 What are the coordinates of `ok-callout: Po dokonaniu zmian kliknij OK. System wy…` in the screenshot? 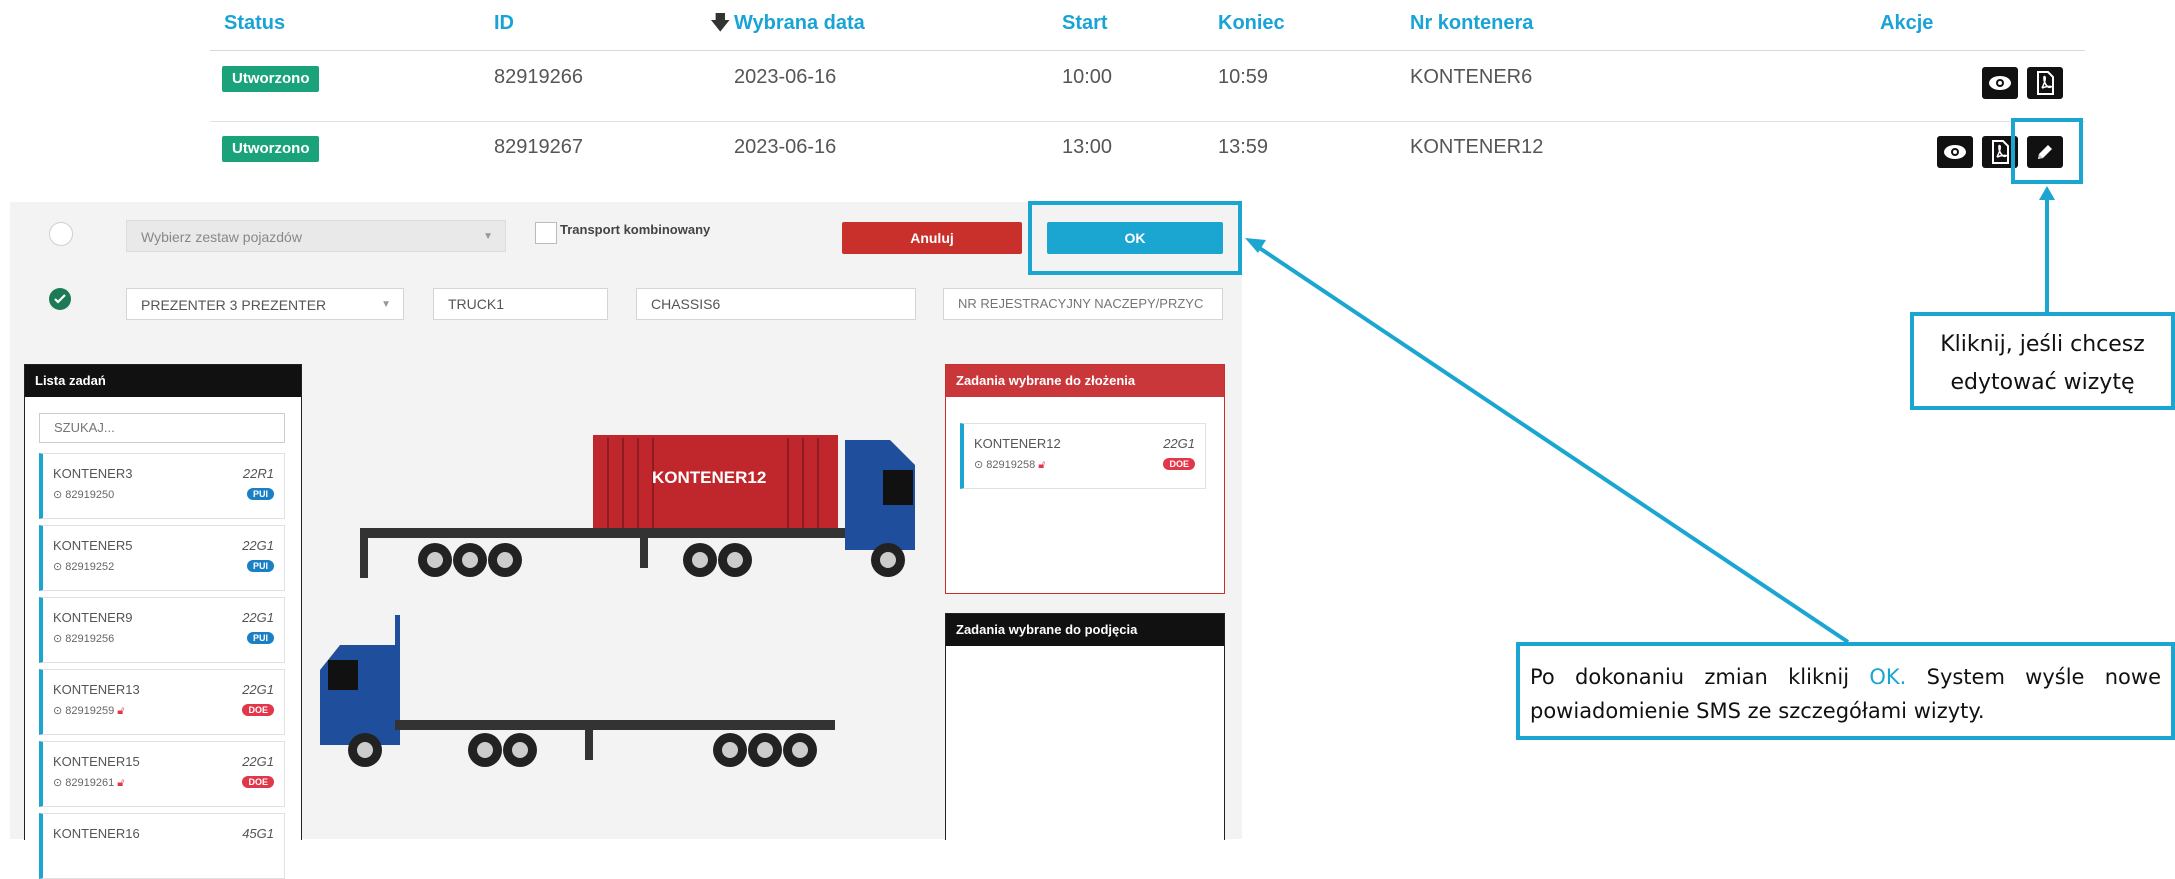 It's located at (1845, 691).